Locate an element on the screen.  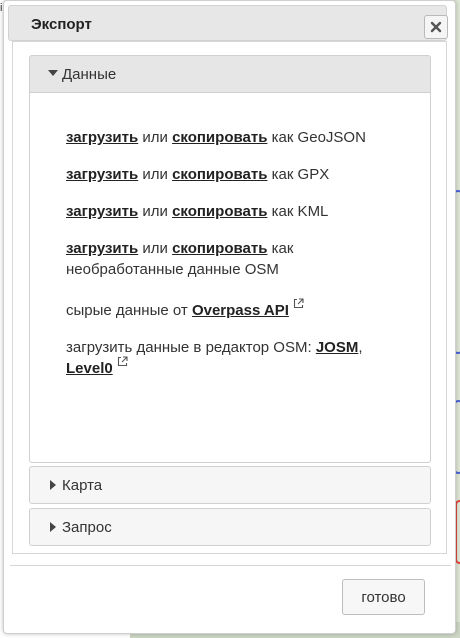
footer-divider is located at coordinates (230, 565).